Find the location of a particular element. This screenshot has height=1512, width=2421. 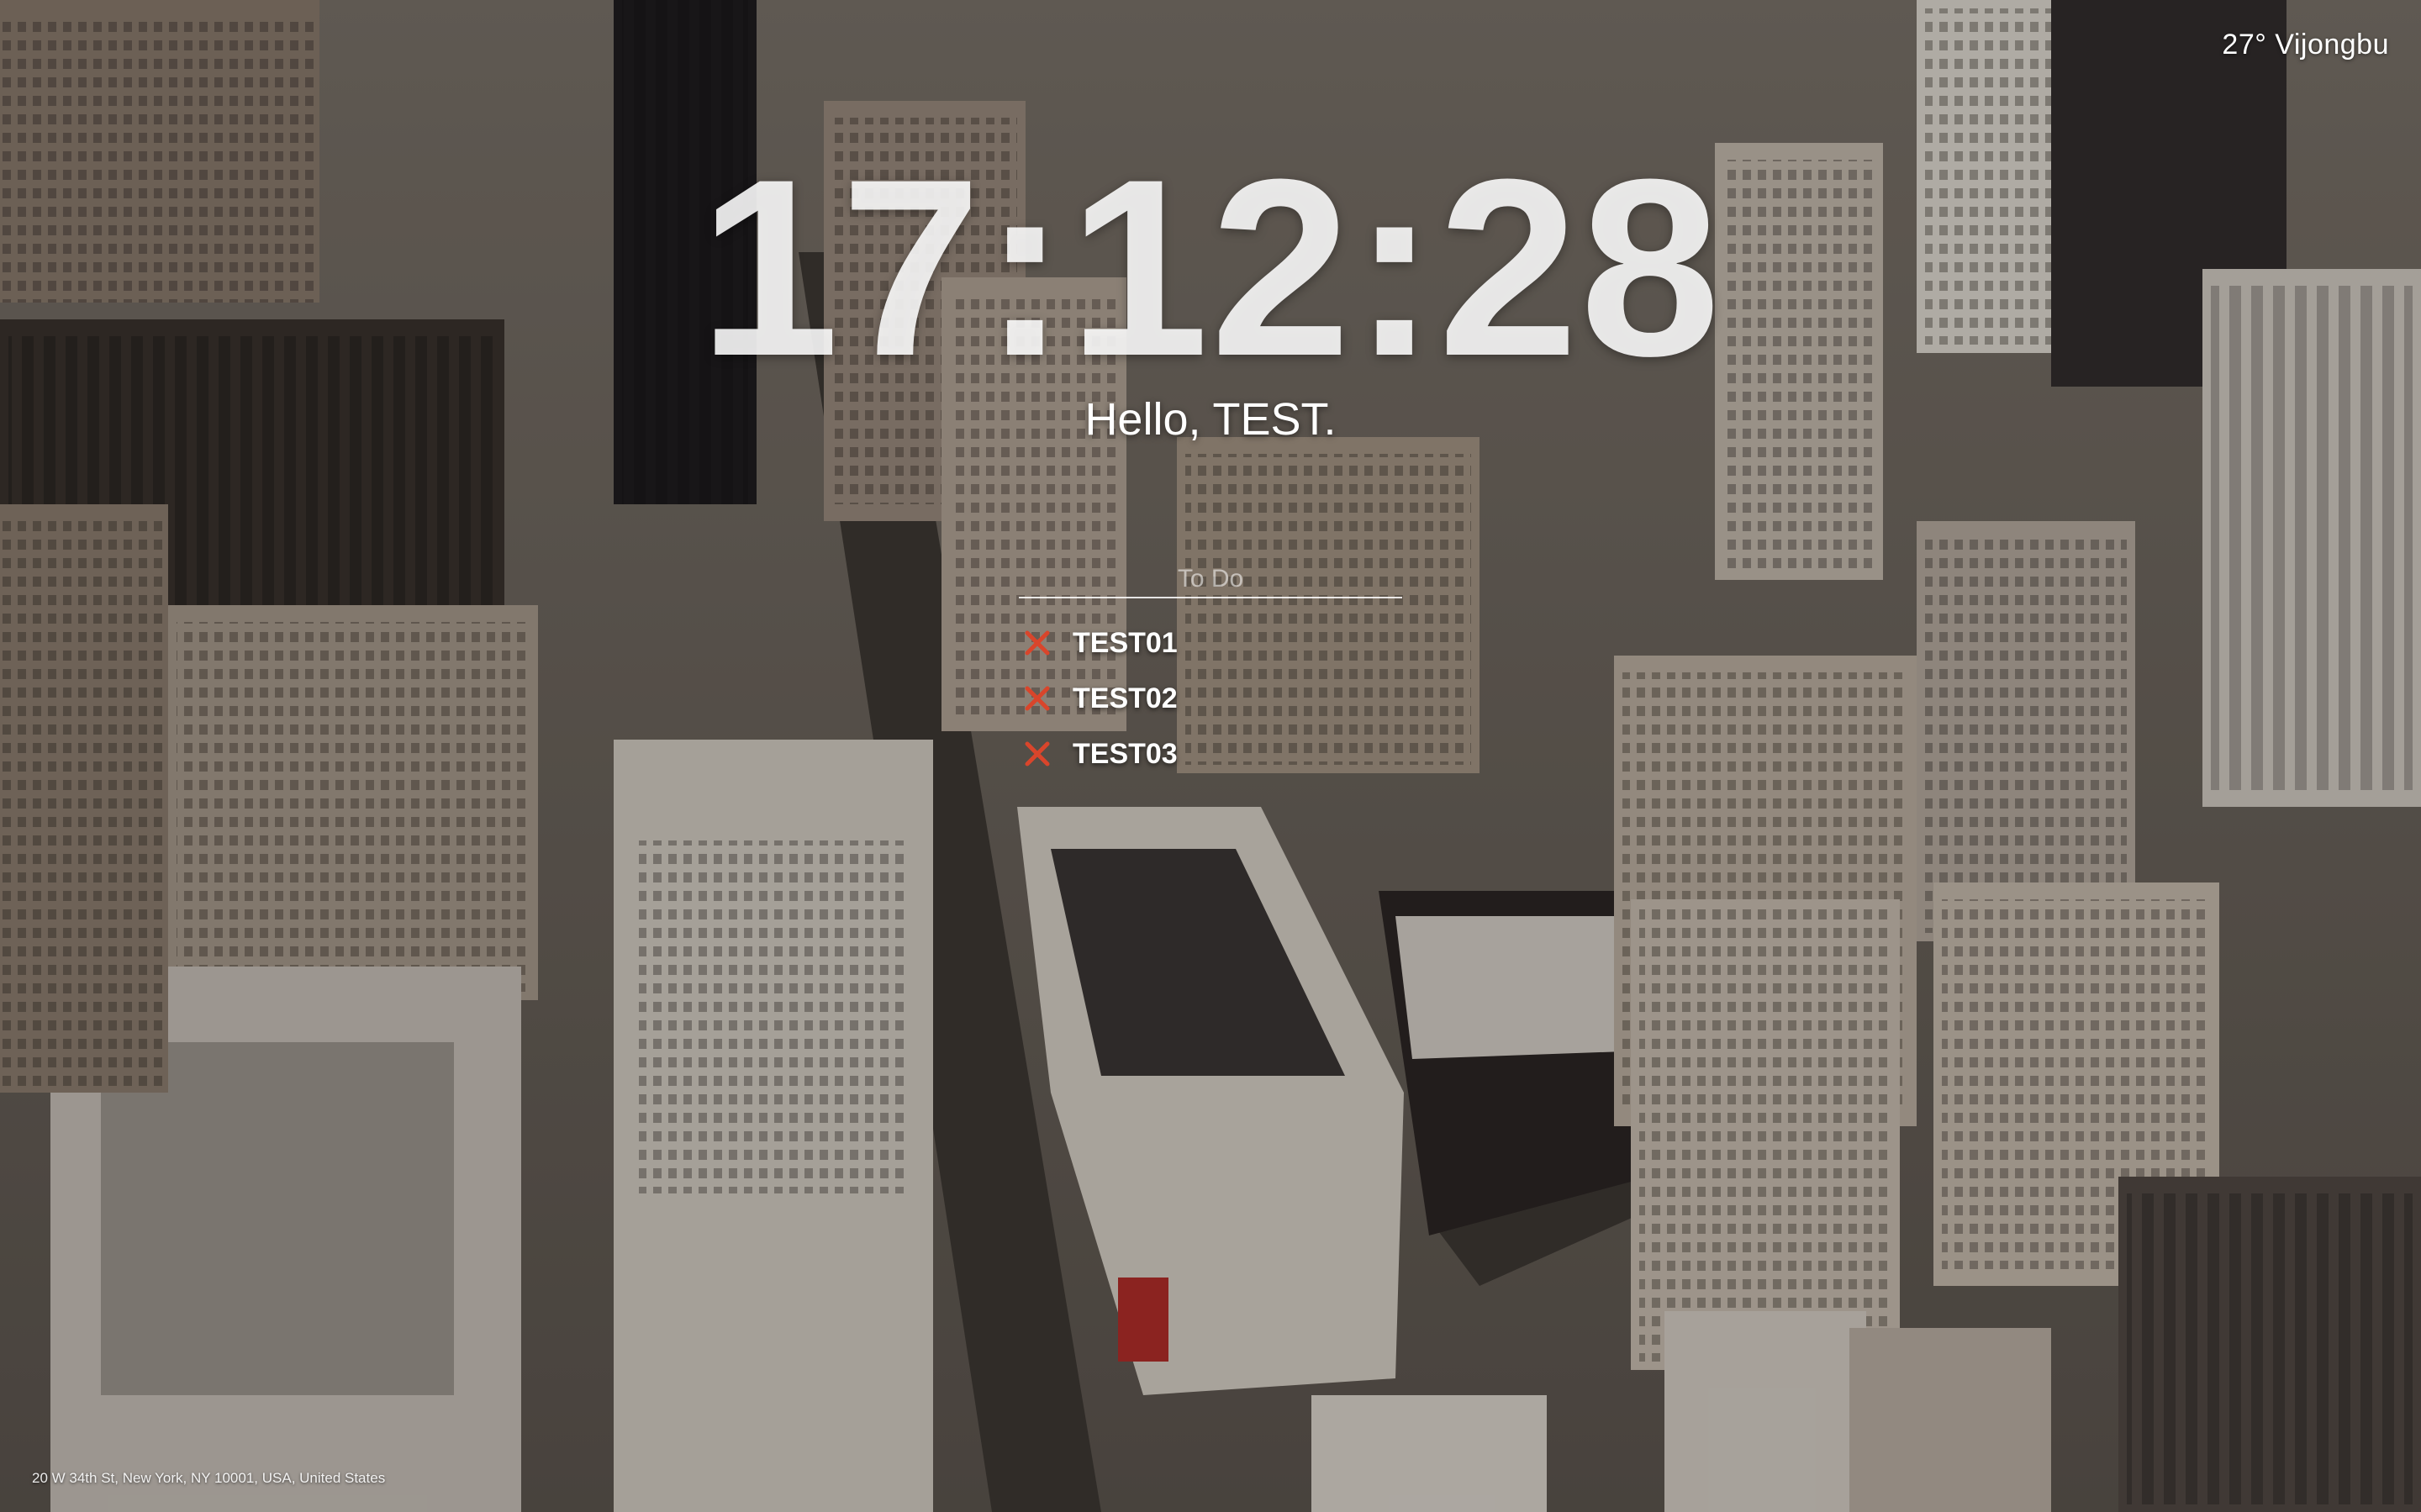

todo-input is located at coordinates (1210, 579).